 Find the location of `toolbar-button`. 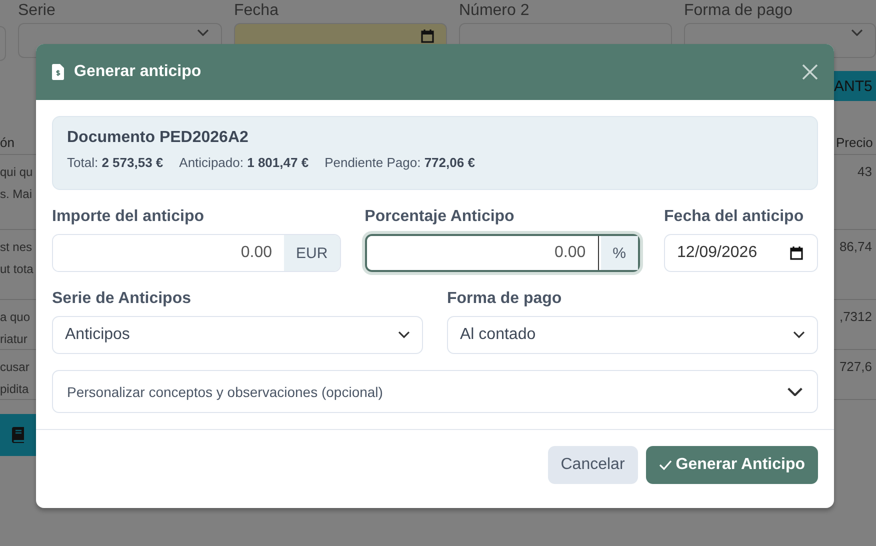

toolbar-button is located at coordinates (18, 435).